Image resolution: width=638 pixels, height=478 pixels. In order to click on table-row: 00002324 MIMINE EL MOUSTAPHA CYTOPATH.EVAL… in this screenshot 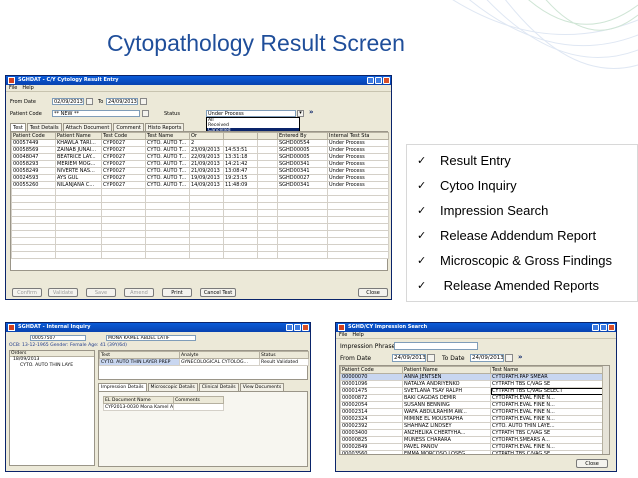, I will do `click(471, 419)`.